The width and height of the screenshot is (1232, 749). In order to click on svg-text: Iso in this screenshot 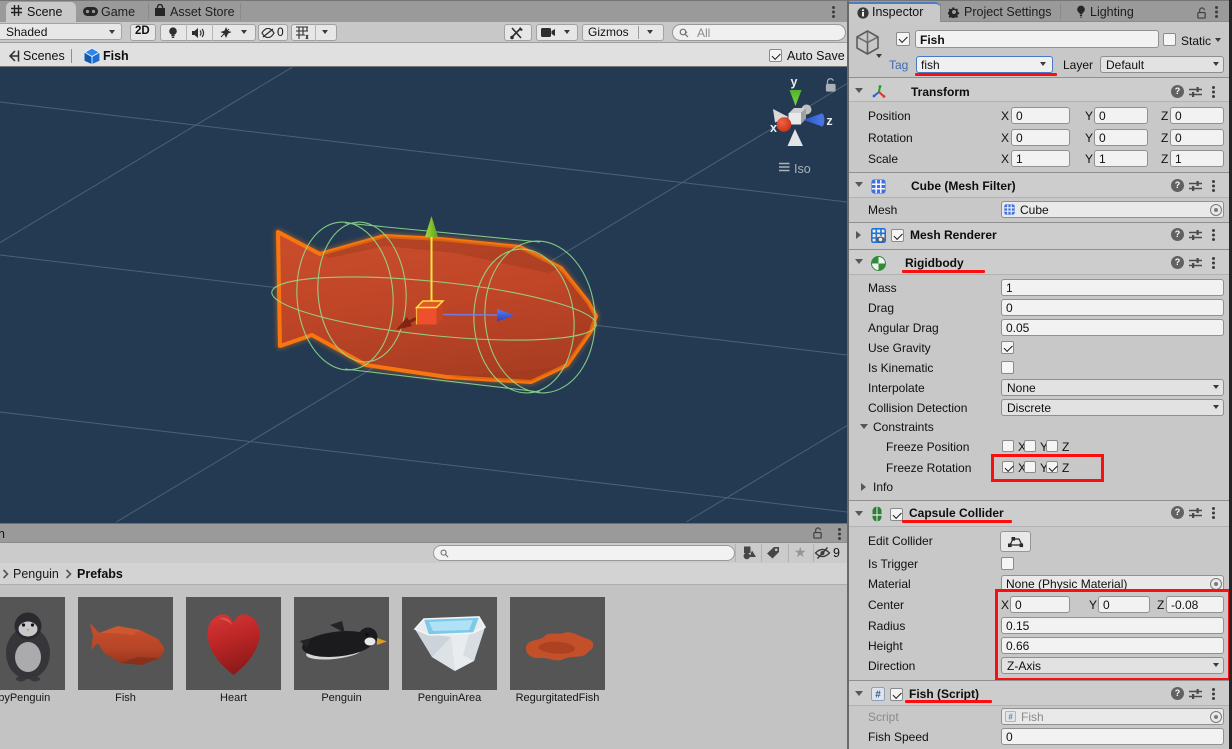, I will do `click(802, 169)`.